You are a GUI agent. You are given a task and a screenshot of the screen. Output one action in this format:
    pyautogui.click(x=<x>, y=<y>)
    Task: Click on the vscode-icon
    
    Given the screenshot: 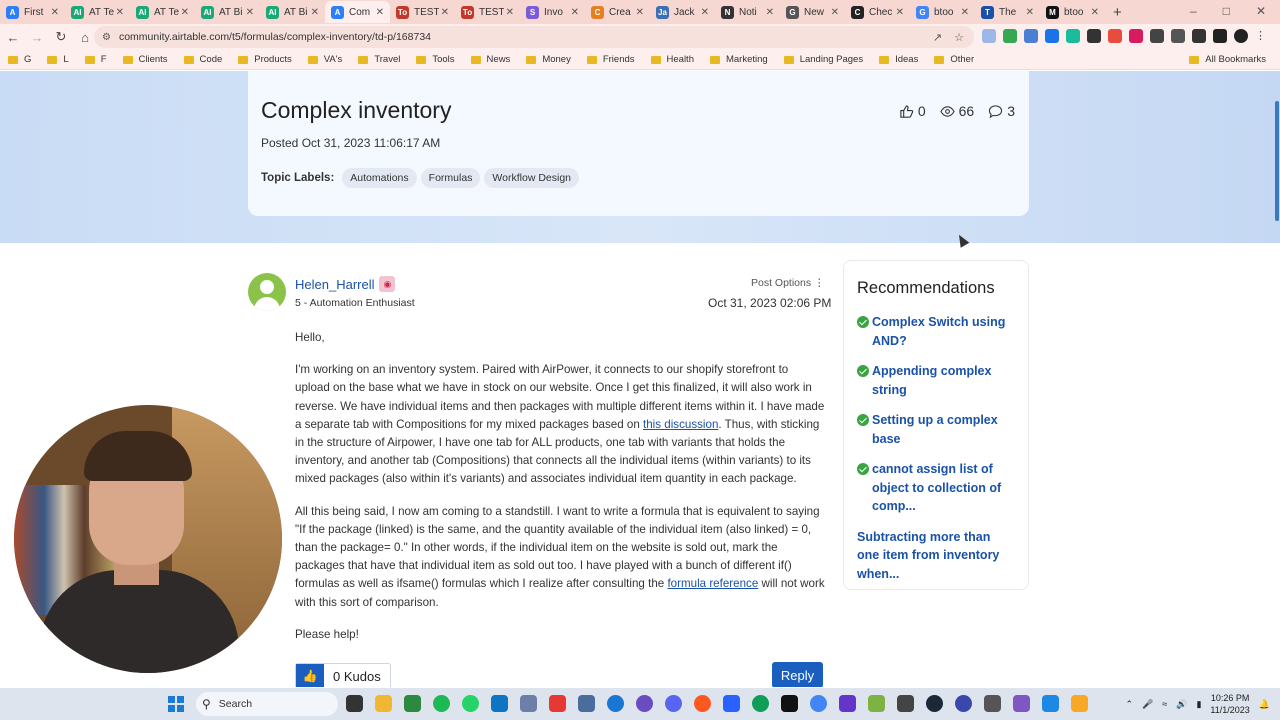 What is the action you would take?
    pyautogui.click(x=499, y=703)
    